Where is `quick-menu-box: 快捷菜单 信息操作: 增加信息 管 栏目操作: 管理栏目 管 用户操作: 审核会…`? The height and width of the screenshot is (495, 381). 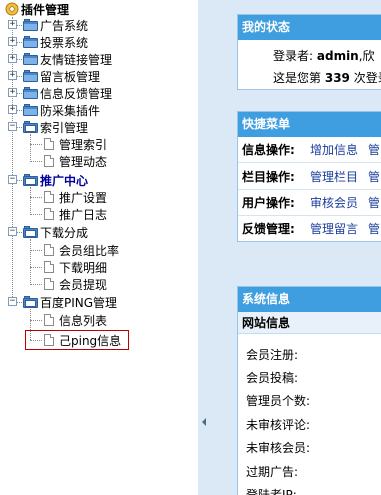 quick-menu-box: 快捷菜单 信息操作: 增加信息 管 栏目操作: 管理栏目 管 用户操作: 审核会… is located at coordinates (309, 176).